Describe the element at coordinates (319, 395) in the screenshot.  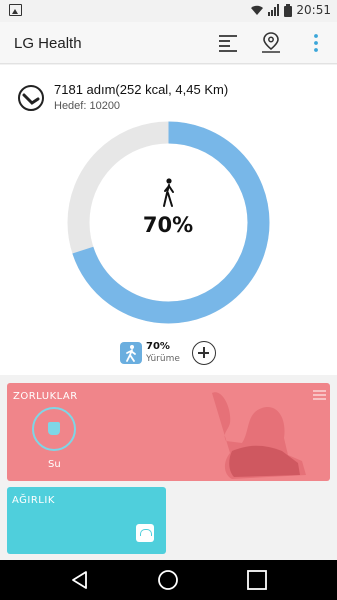
I see `card-menu-icon` at that location.